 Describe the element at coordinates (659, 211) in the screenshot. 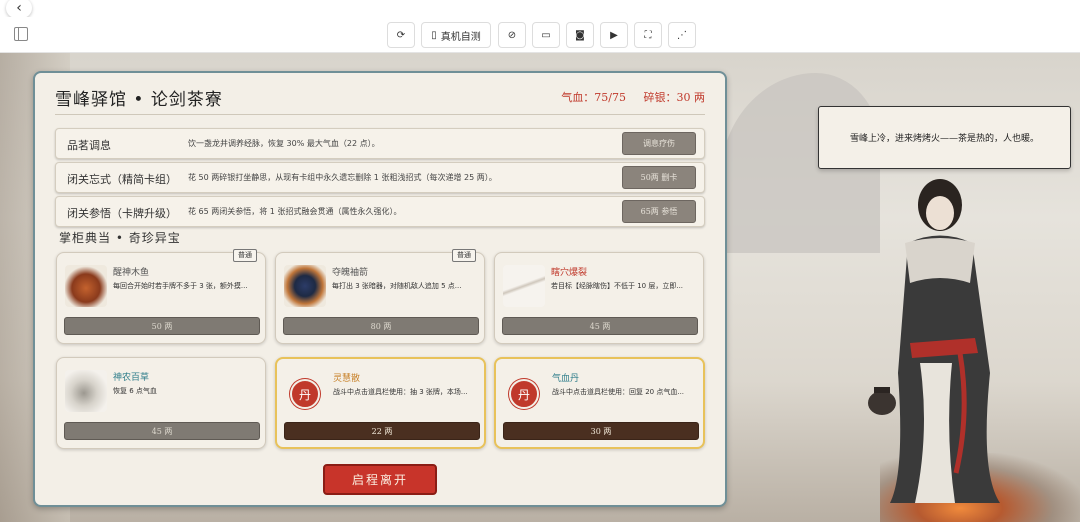

I see `upgrade-card-button: 65两 参悟` at that location.